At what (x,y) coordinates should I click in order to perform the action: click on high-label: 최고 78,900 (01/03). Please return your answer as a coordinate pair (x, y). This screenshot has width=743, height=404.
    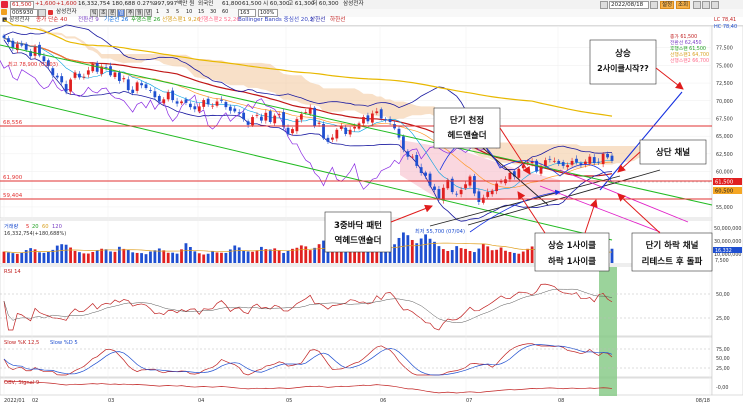
    Looking at the image, I should click on (33, 64).